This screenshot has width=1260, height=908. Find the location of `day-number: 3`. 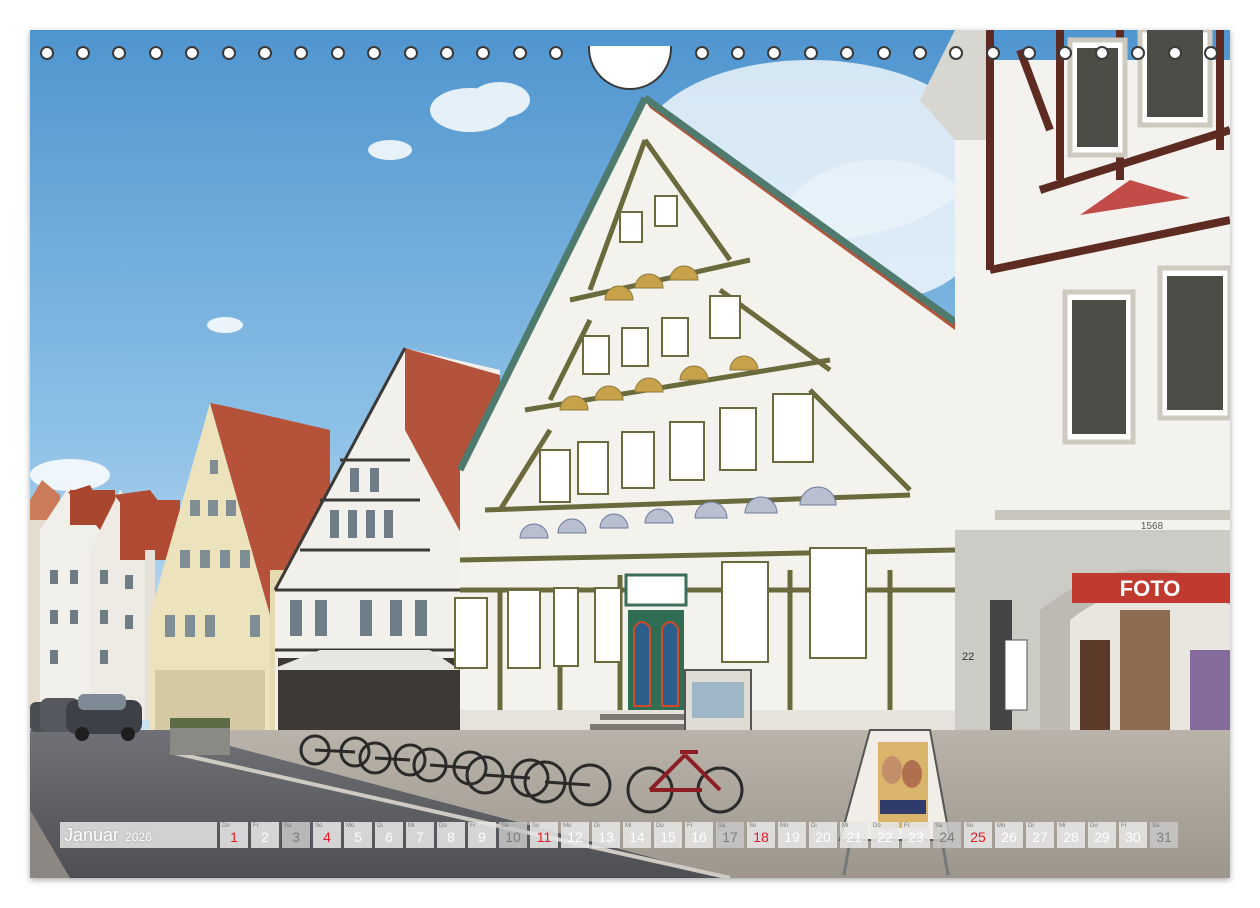

day-number: 3 is located at coordinates (296, 837).